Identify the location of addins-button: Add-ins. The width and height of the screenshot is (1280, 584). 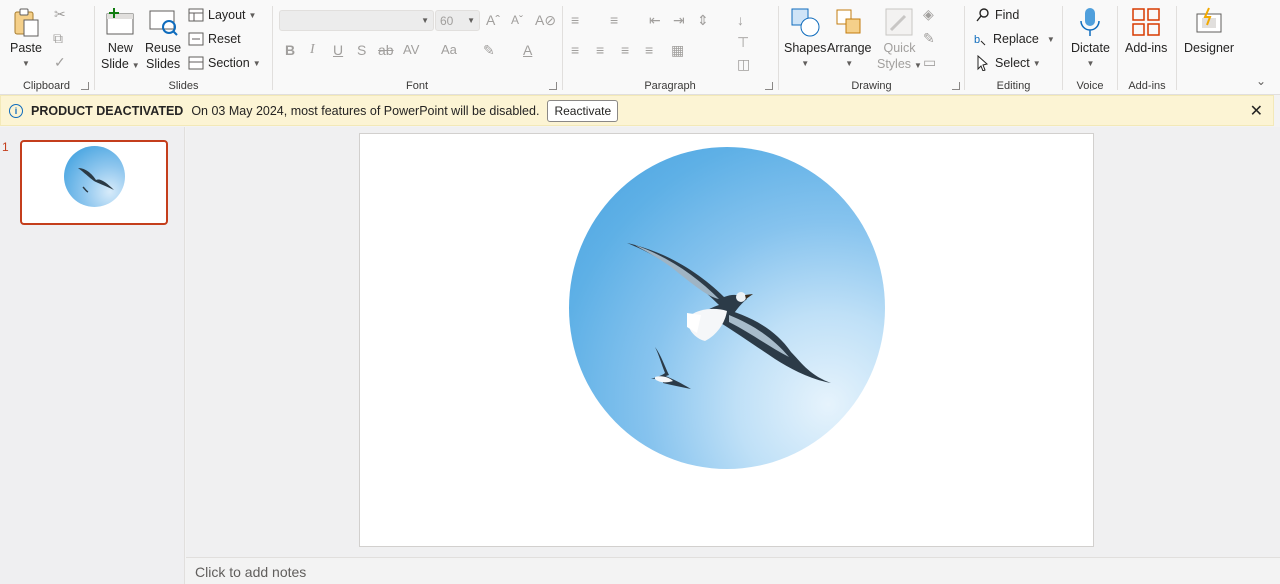
(1146, 31).